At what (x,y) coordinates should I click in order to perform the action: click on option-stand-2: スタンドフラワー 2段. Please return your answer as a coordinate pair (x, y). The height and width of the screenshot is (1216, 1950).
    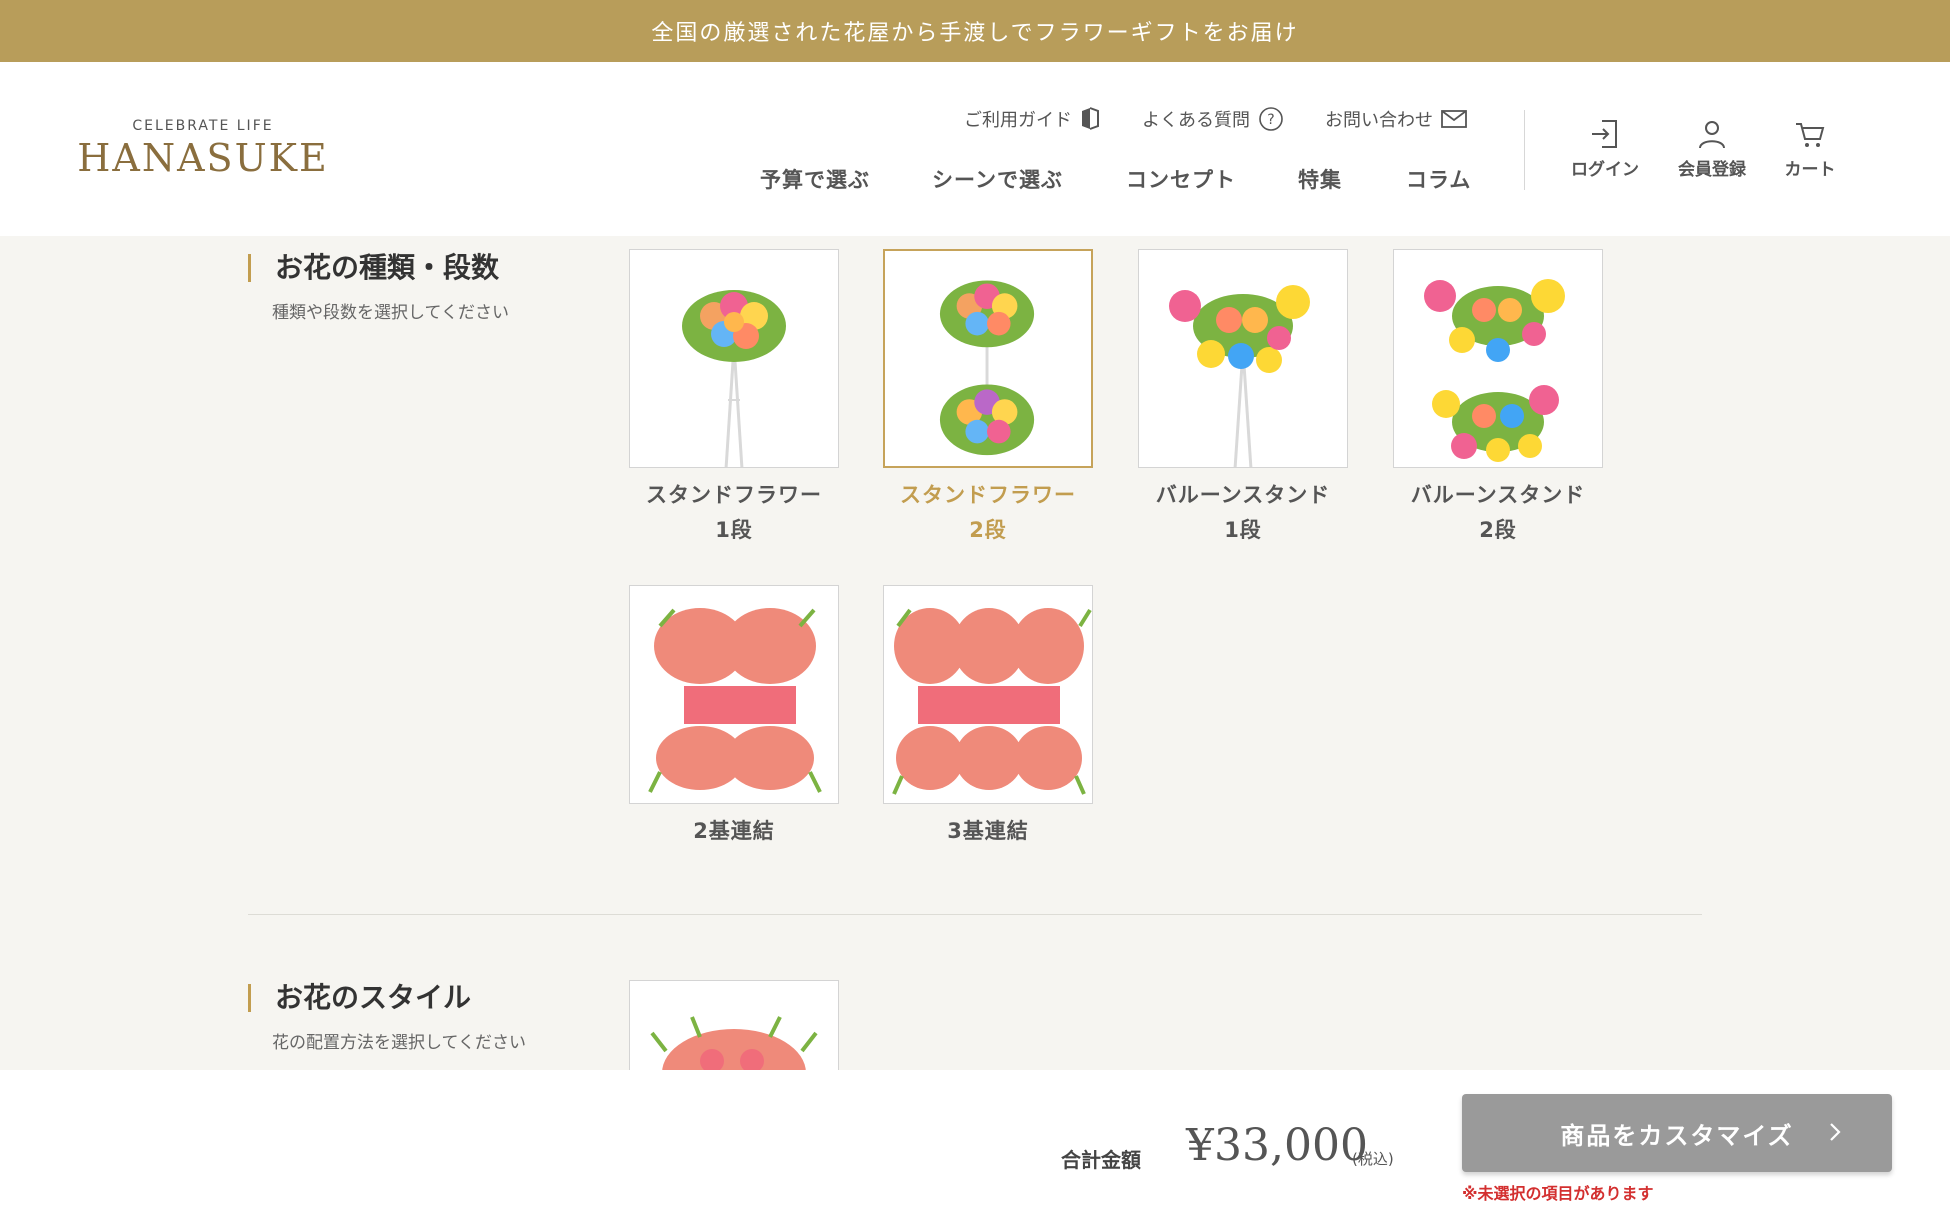
    Looking at the image, I should click on (988, 398).